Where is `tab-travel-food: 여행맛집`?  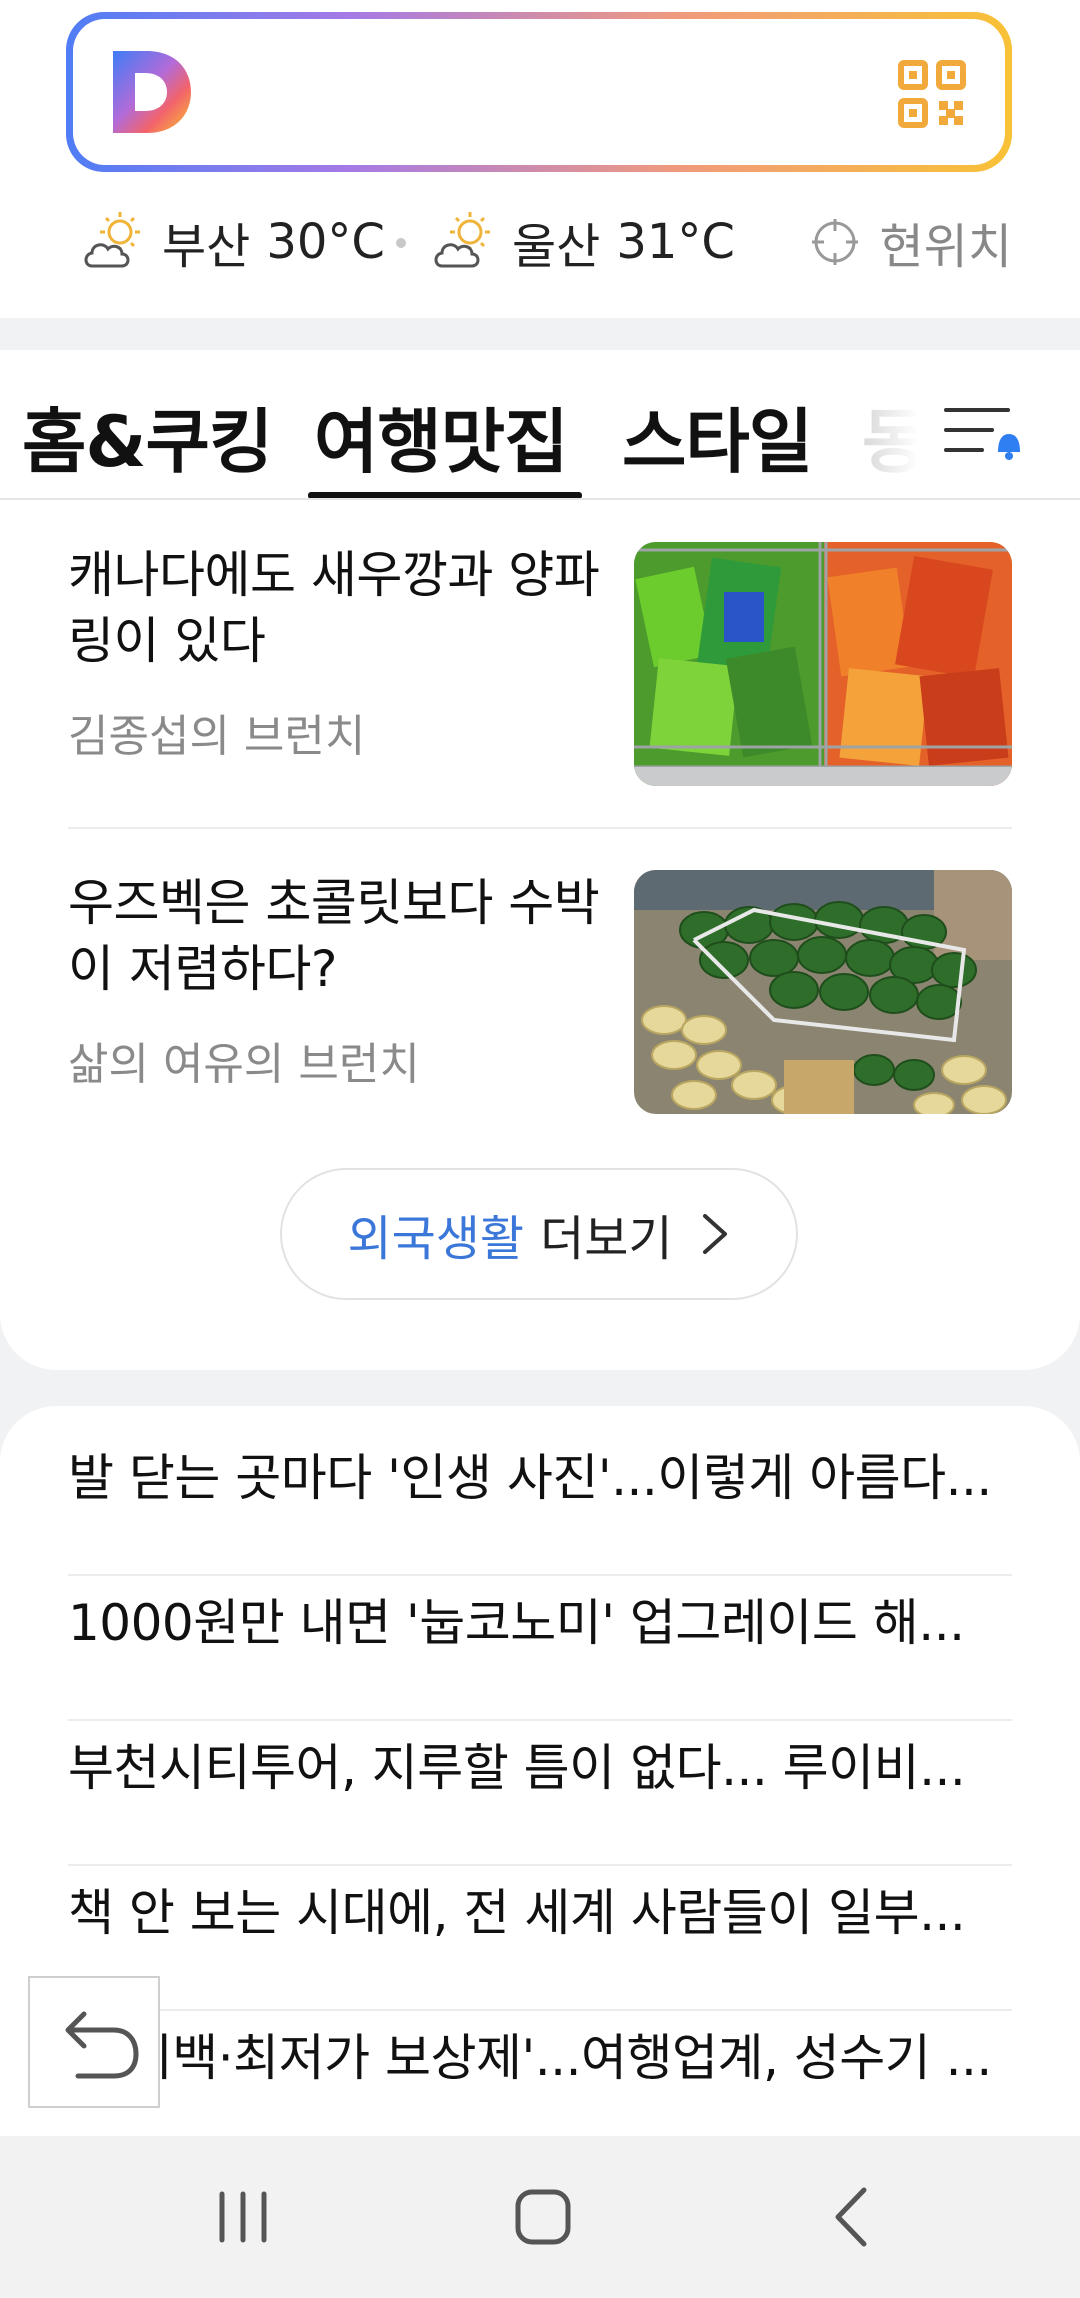
tab-travel-food: 여행맛집 is located at coordinates (441, 436).